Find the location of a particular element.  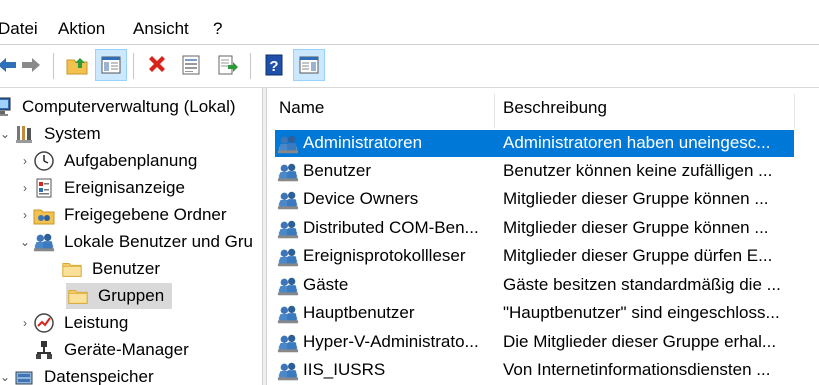

group-name: Administratoren is located at coordinates (363, 142).